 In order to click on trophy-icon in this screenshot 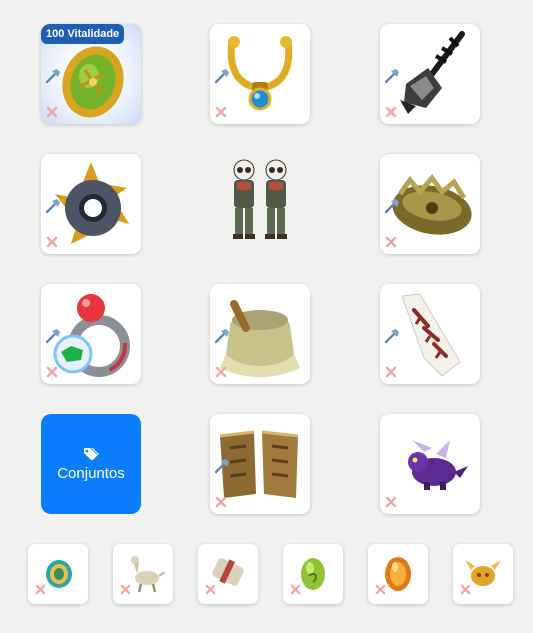, I will do `click(483, 573)`.